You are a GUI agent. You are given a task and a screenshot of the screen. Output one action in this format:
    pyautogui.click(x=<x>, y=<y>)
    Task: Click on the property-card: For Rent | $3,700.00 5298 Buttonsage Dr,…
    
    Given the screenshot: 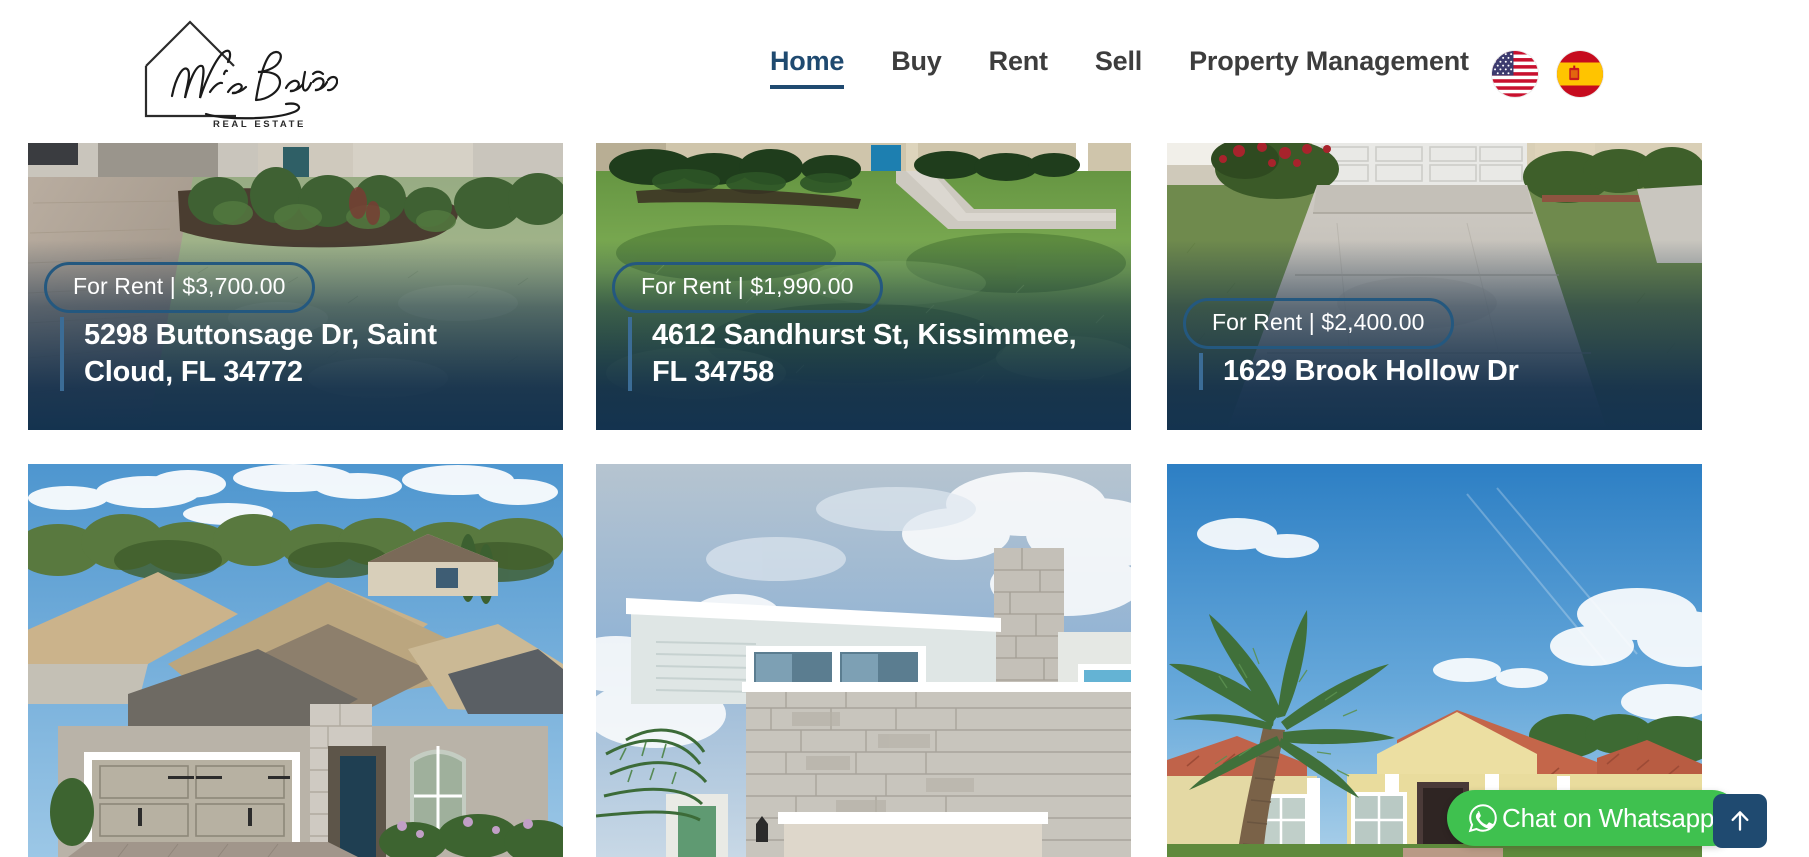 What is the action you would take?
    pyautogui.click(x=295, y=286)
    